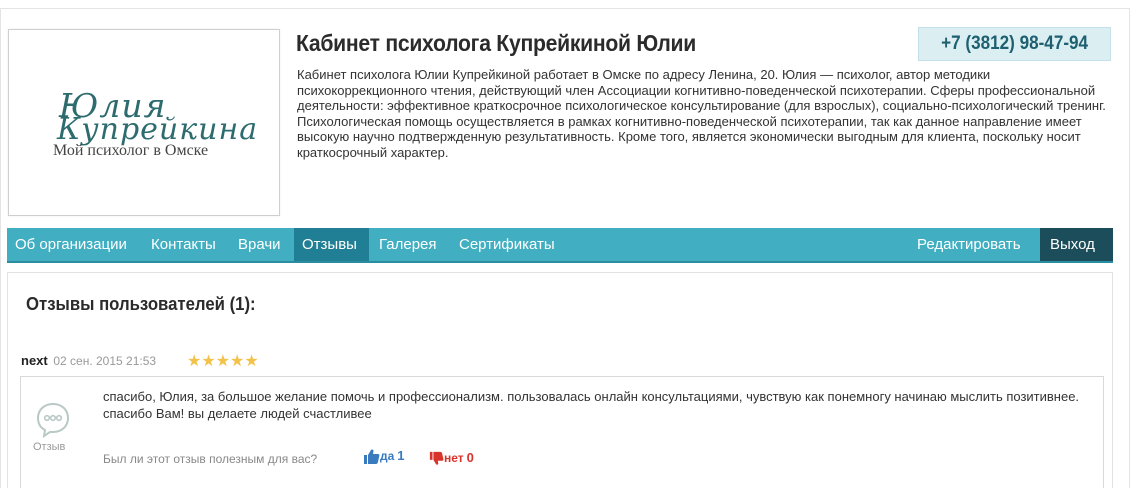 Image resolution: width=1147 pixels, height=488 pixels. I want to click on review-icon-label: Отзыв, so click(49, 447).